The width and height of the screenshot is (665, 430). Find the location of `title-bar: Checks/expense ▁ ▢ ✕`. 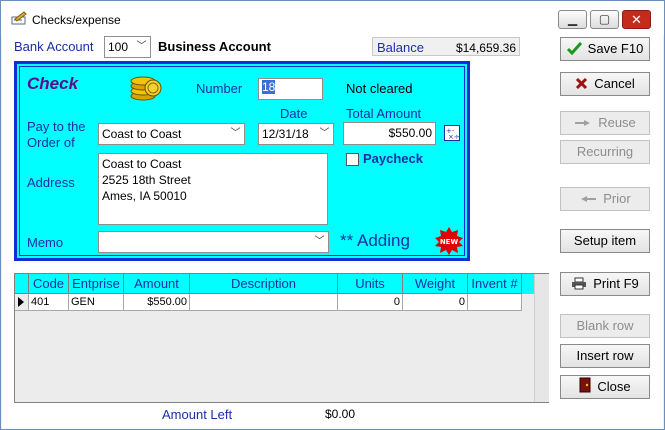

title-bar: Checks/expense ▁ ▢ ✕ is located at coordinates (332, 18).